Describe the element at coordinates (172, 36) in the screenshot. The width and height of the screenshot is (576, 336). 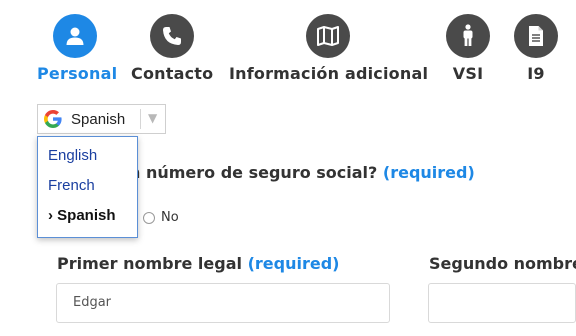
I see `phone-icon` at that location.